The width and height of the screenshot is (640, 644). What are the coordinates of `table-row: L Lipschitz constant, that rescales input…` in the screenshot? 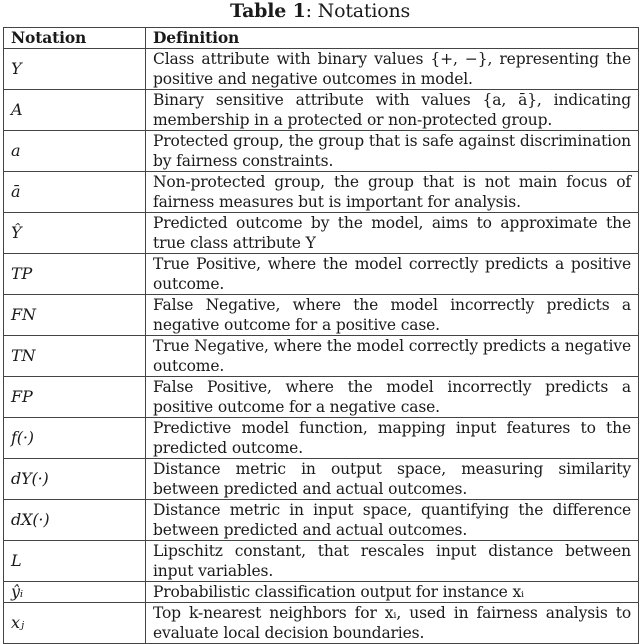 It's located at (321, 561).